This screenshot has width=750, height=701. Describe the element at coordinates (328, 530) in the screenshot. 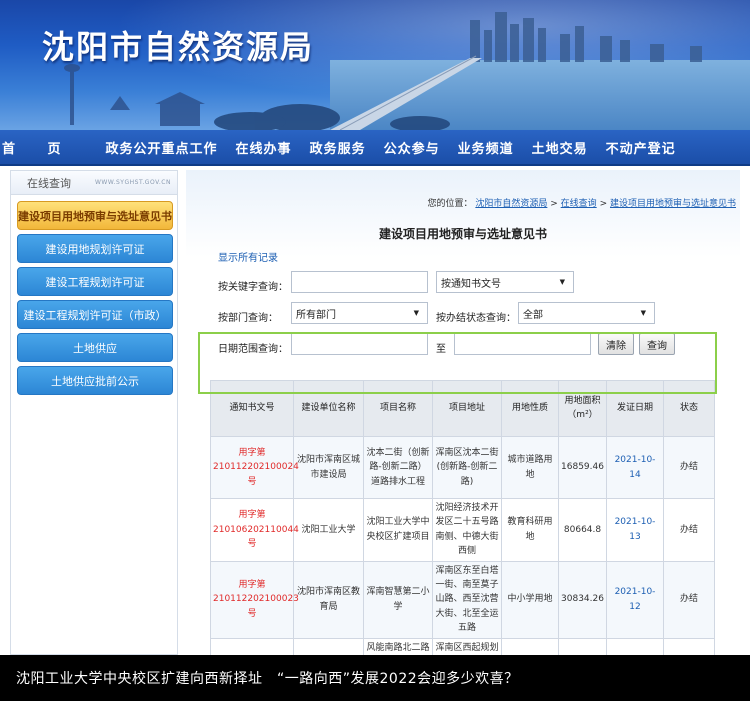

I see `cell-unit: 沈阳工业大学` at that location.